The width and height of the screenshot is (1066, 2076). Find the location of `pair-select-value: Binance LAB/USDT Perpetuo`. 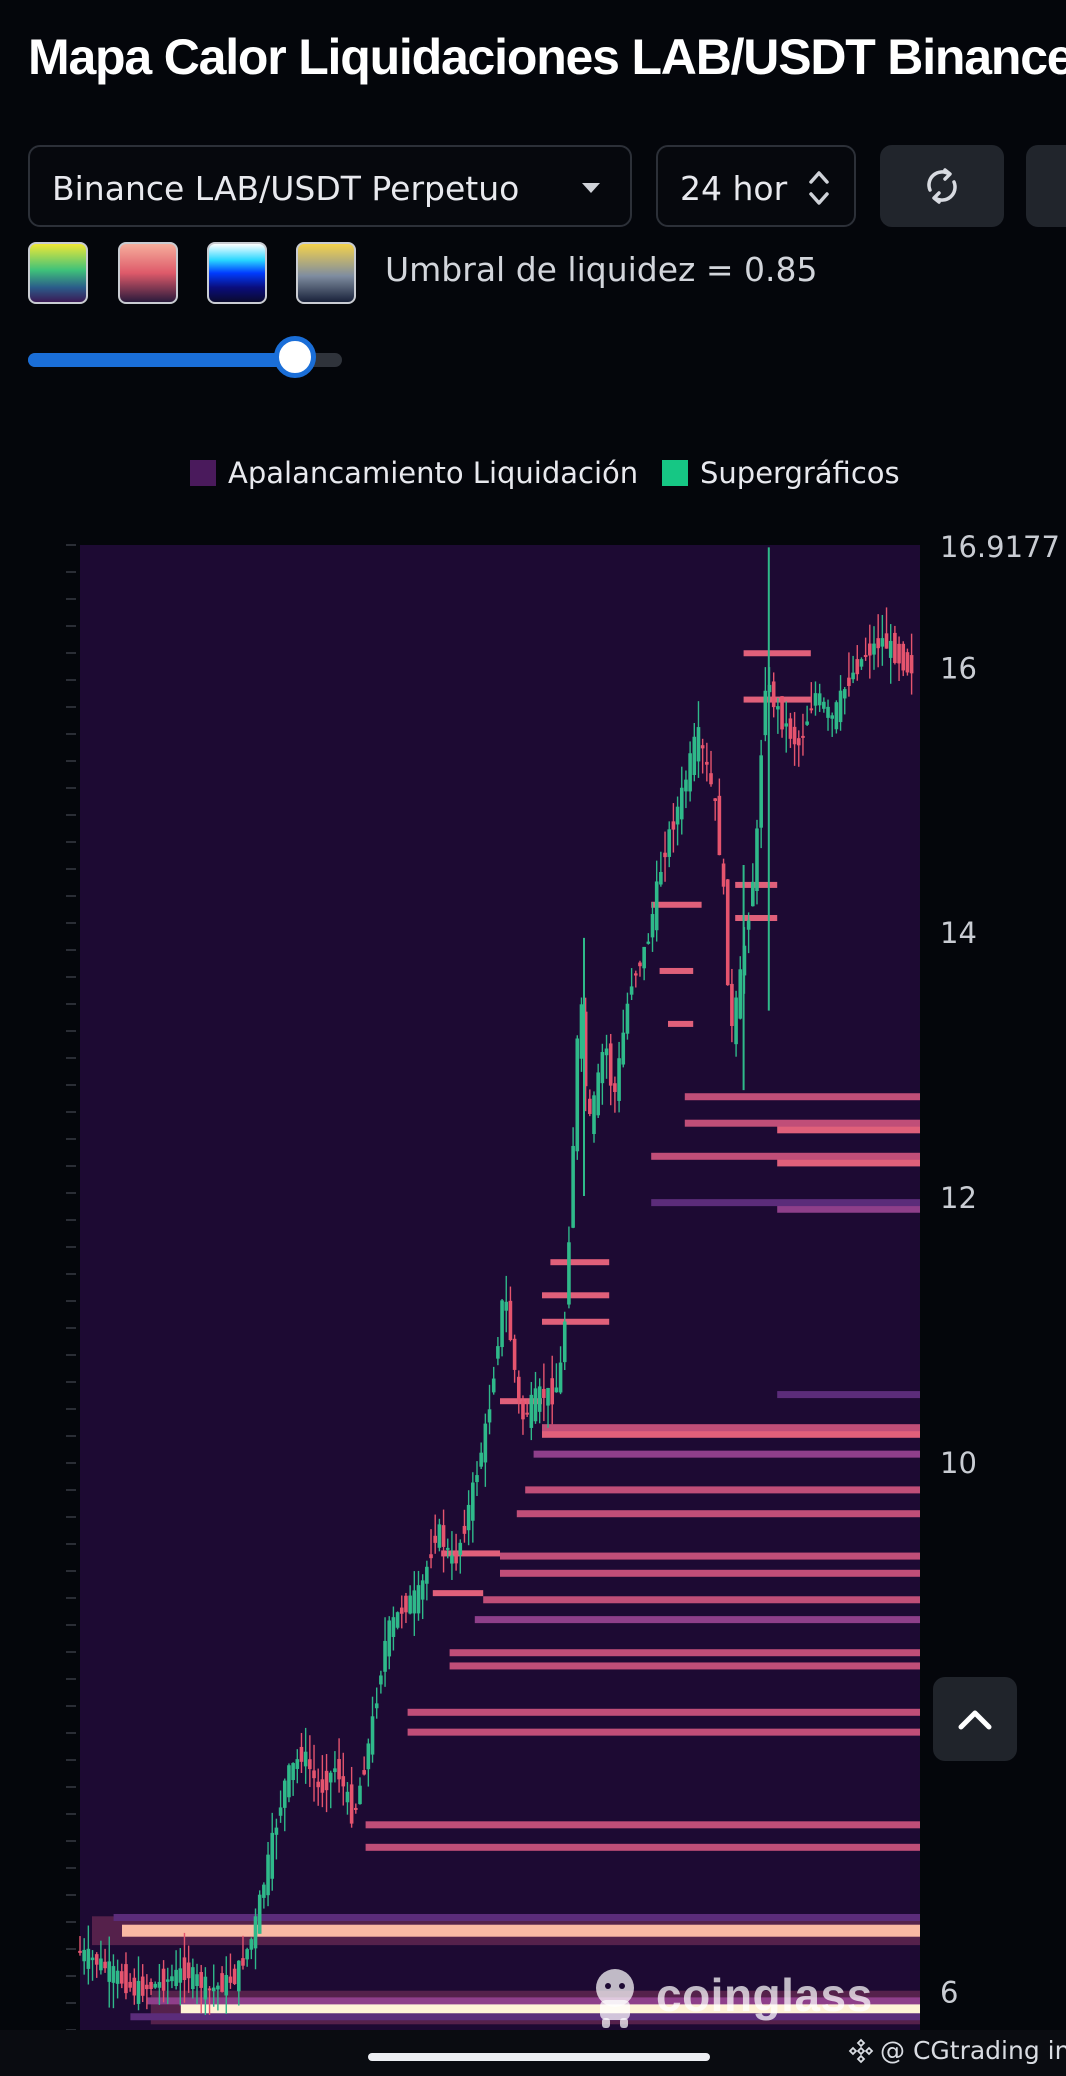

pair-select-value: Binance LAB/USDT Perpetuo is located at coordinates (286, 188).